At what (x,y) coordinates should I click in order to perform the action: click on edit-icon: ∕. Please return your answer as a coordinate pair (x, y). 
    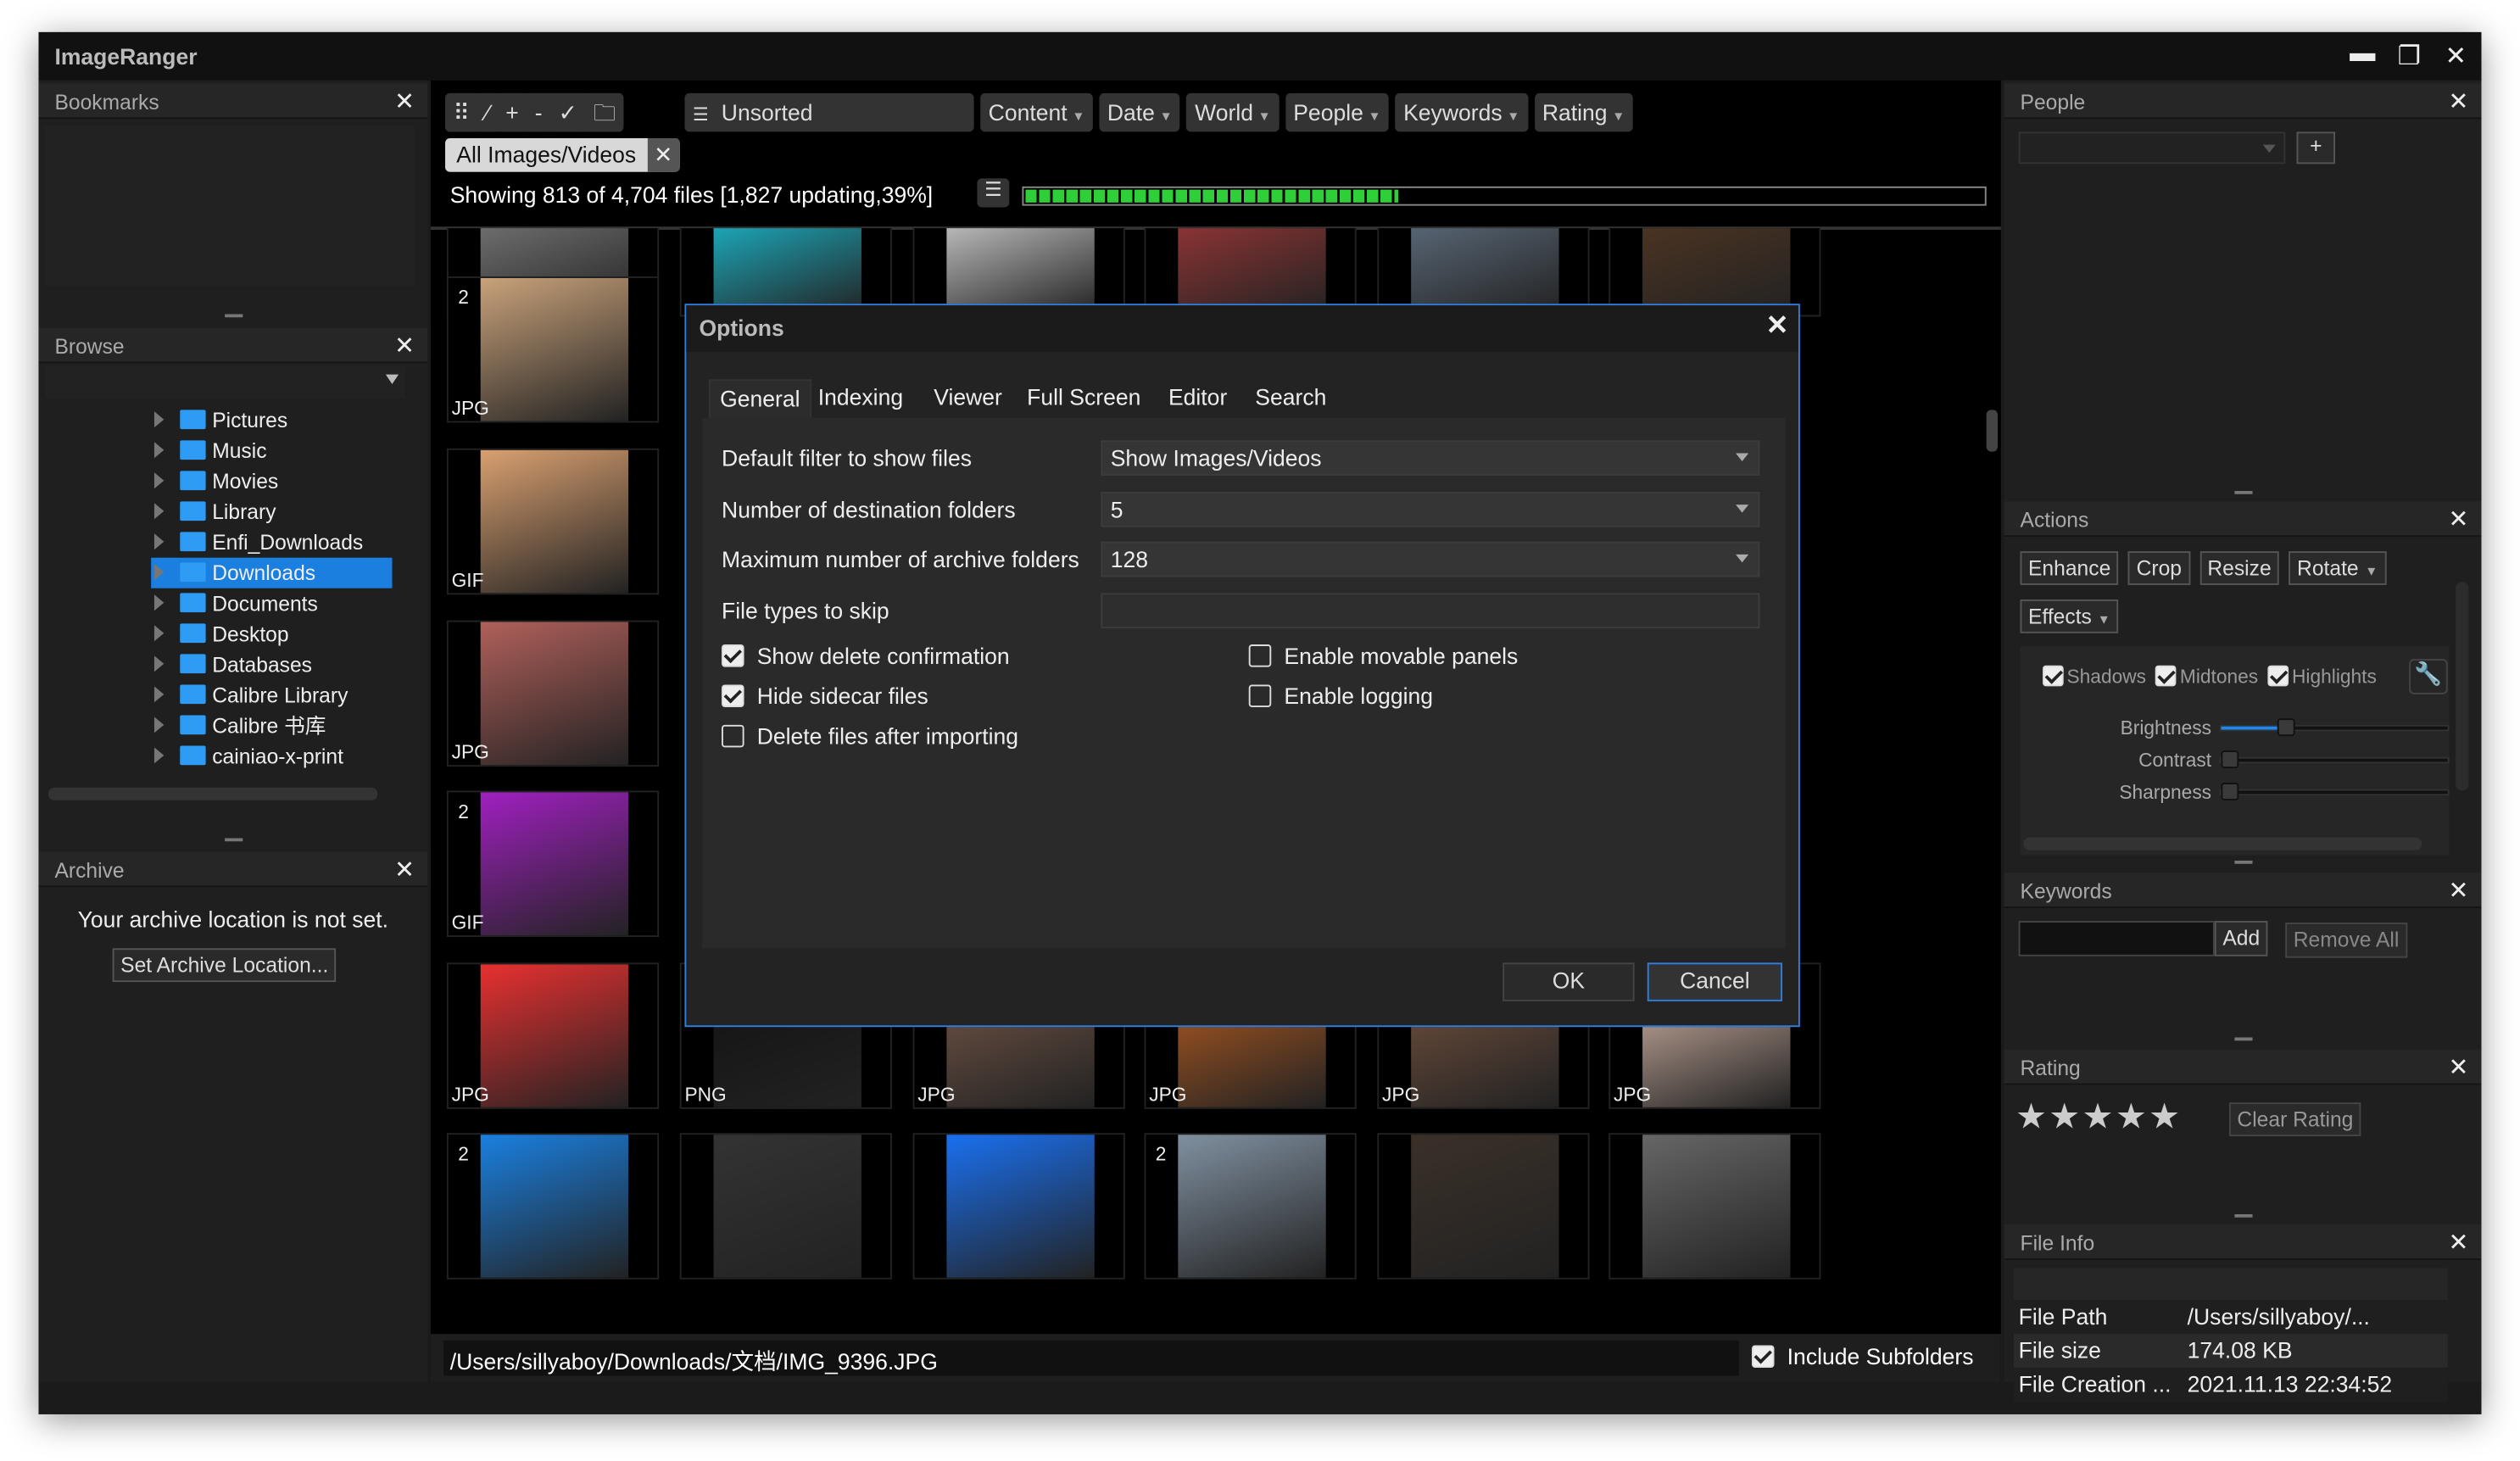
    Looking at the image, I should click on (488, 112).